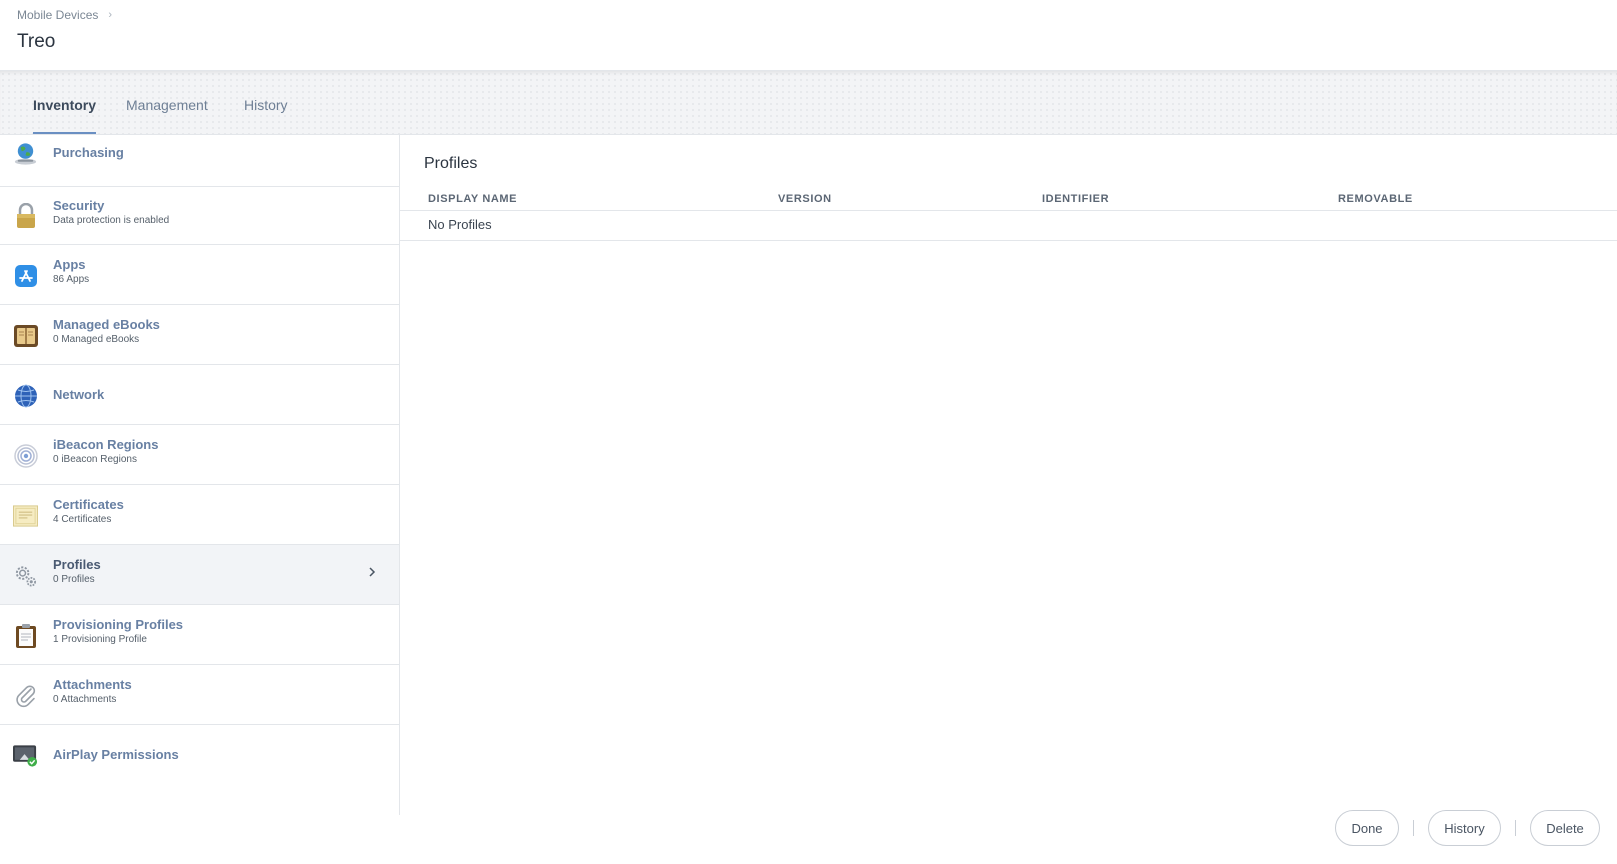  What do you see at coordinates (111, 220) in the screenshot?
I see `sidebar-item-subtitle: Data protection is enabled` at bounding box center [111, 220].